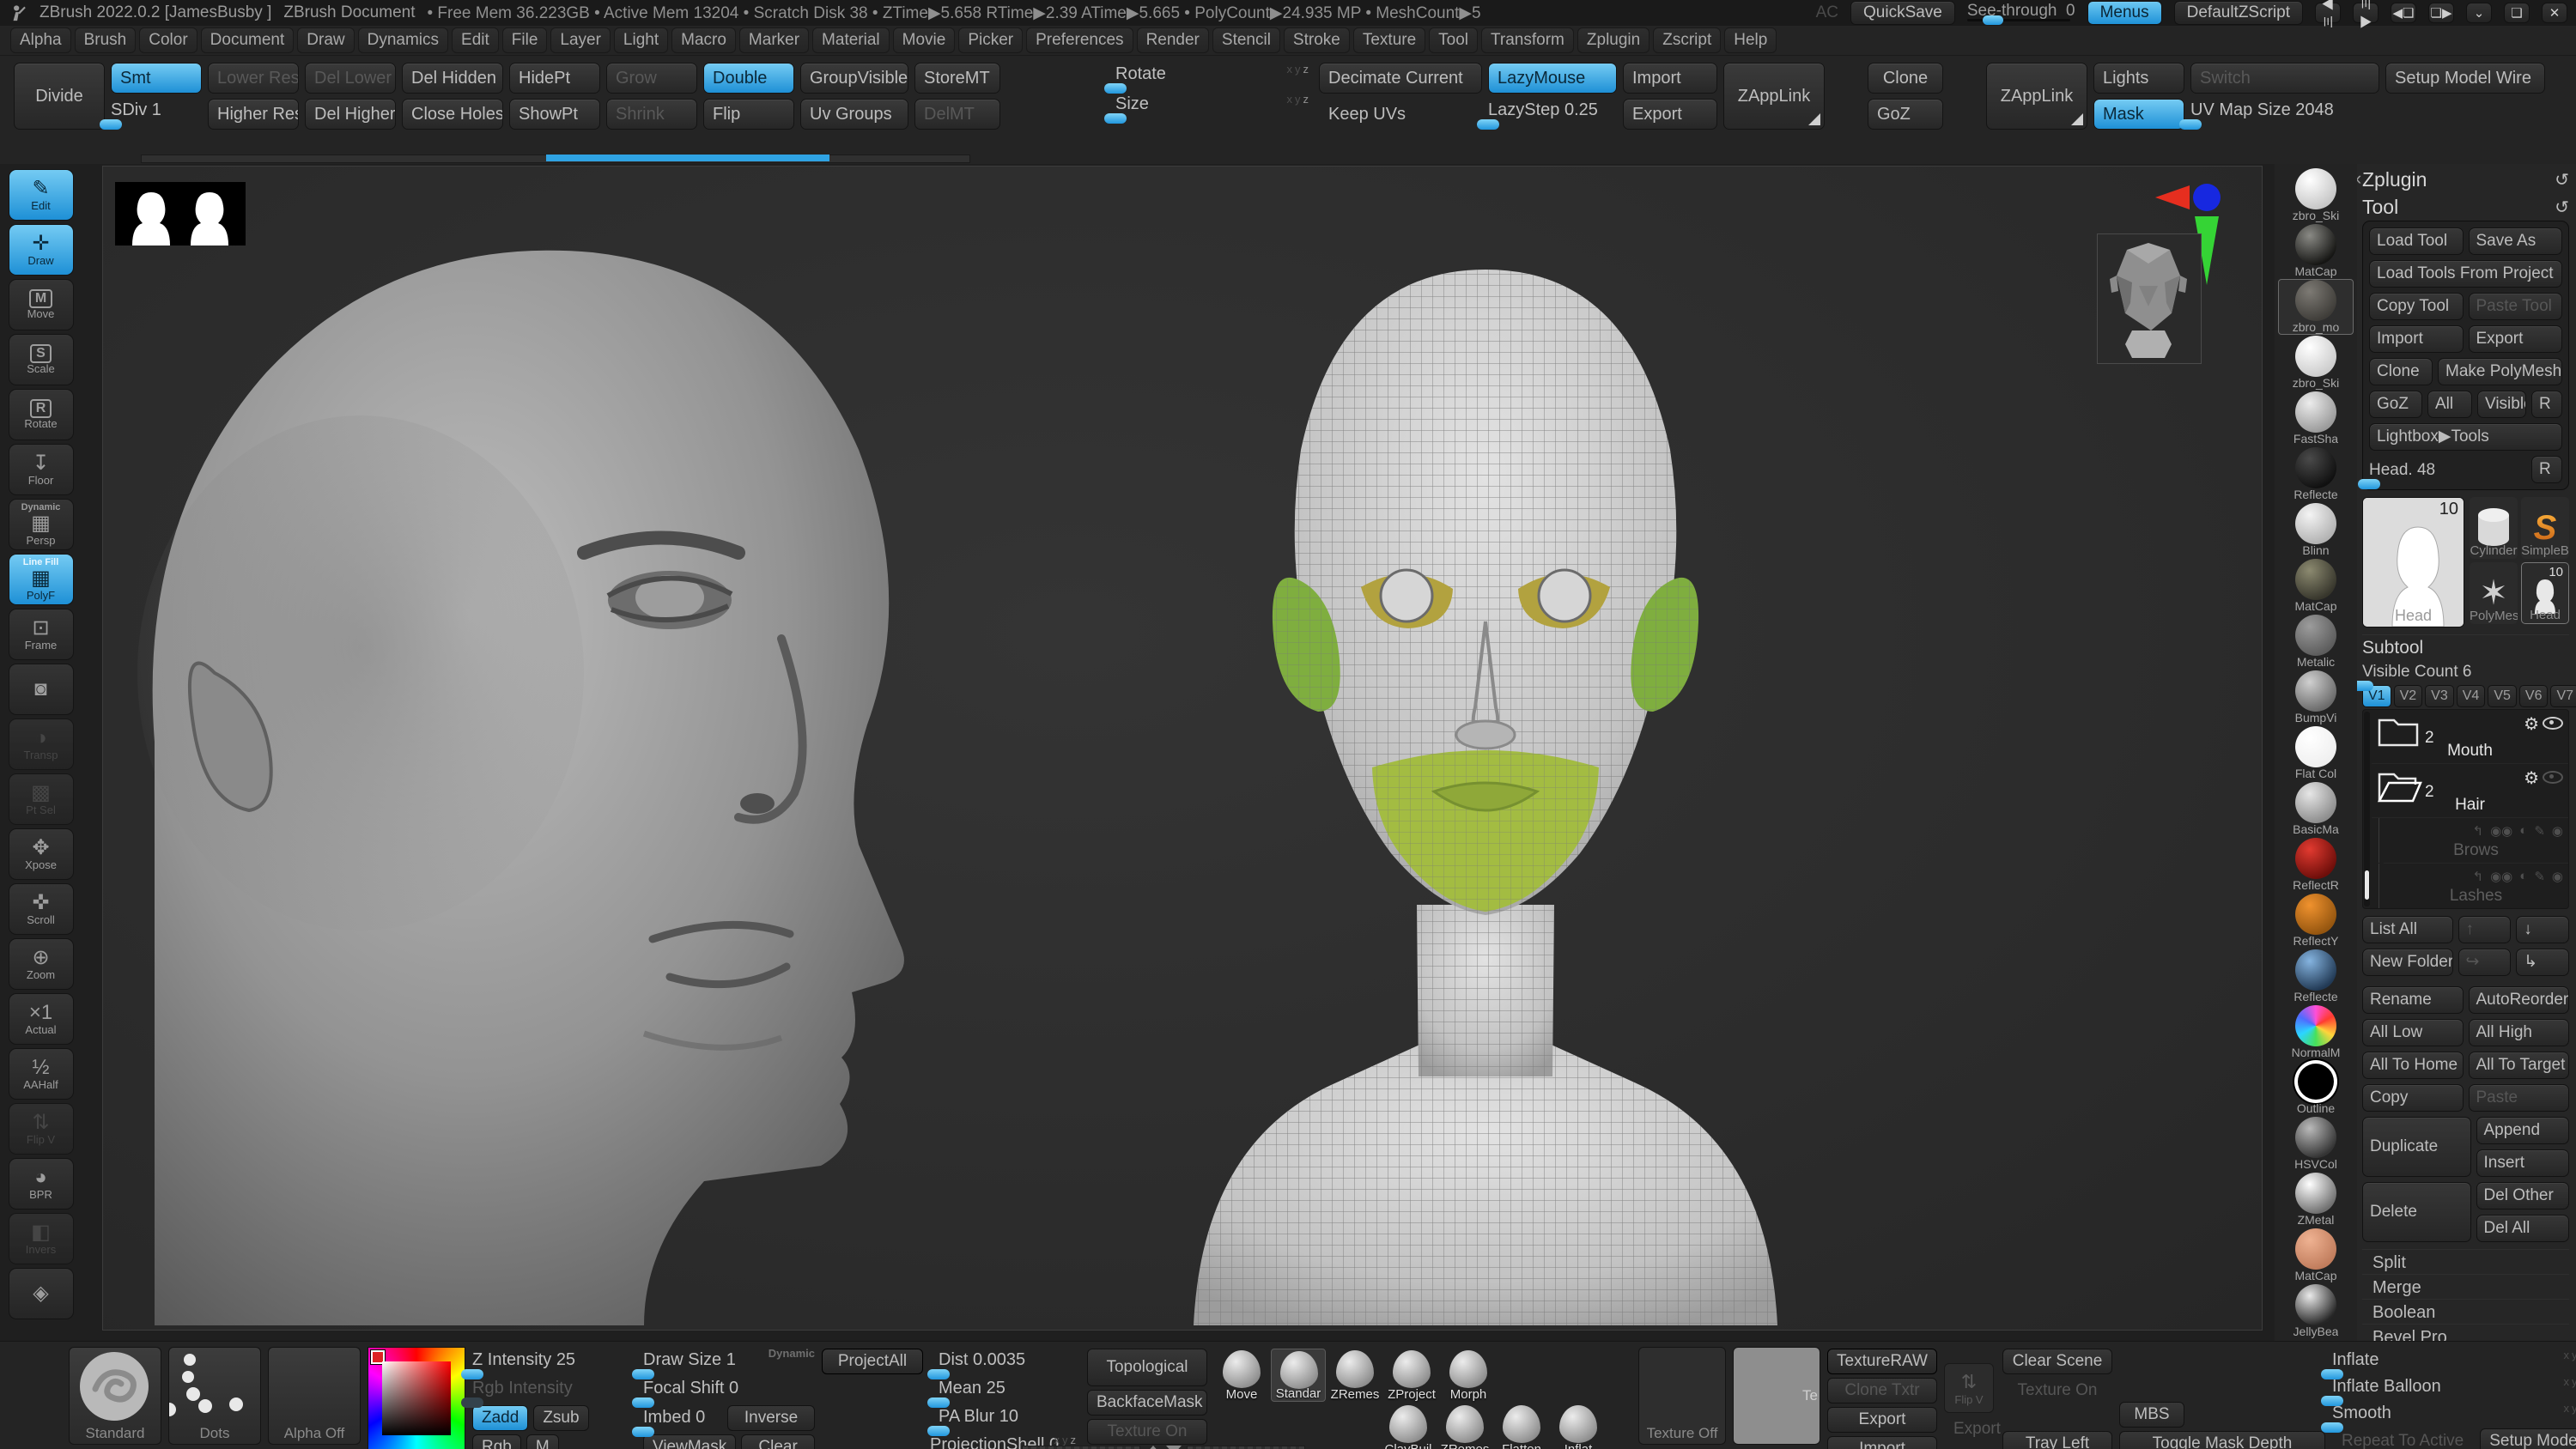 The height and width of the screenshot is (1449, 2576). I want to click on import-button: Import, so click(2416, 339).